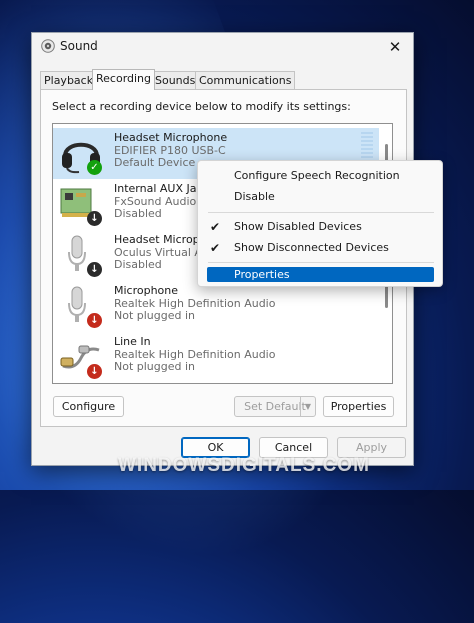 This screenshot has width=474, height=623. I want to click on device-name: Headset Microphone, so click(171, 137).